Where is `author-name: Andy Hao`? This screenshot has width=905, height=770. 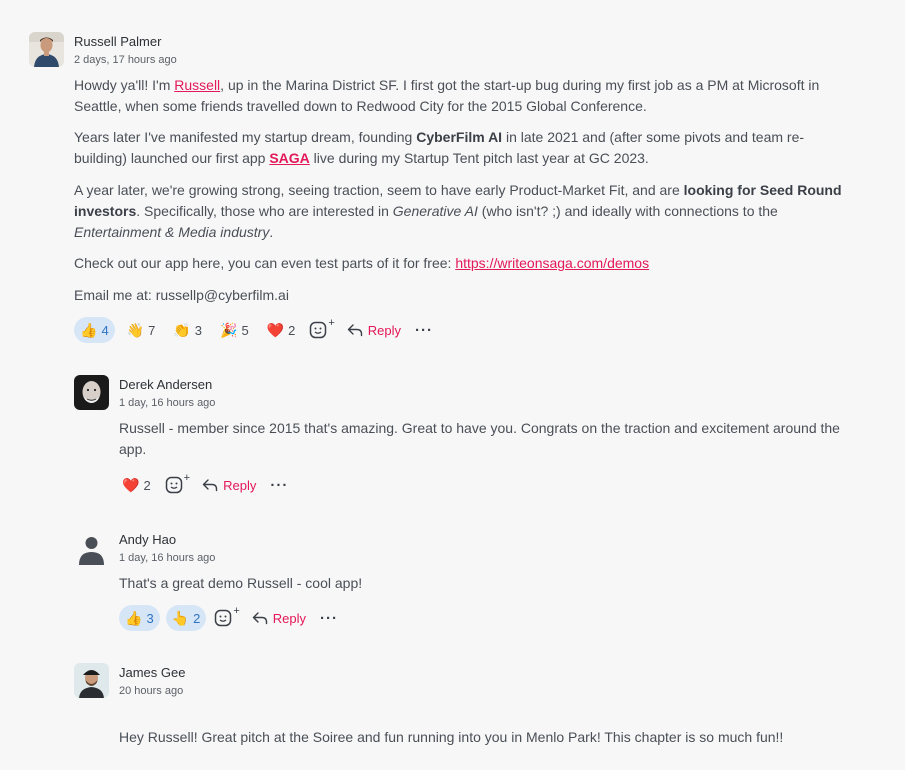
author-name: Andy Hao is located at coordinates (147, 539).